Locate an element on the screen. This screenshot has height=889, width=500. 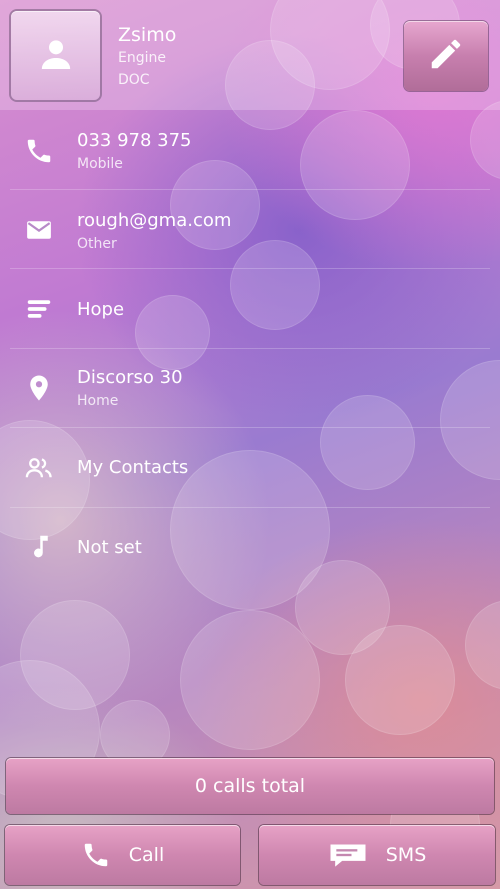
email-type: Other is located at coordinates (97, 244).